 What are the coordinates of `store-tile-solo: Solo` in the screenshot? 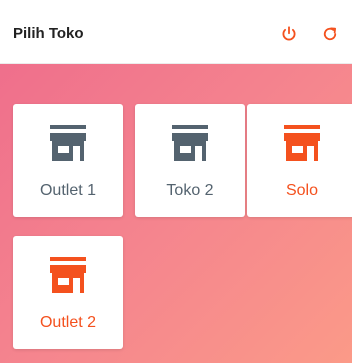 It's located at (299, 160).